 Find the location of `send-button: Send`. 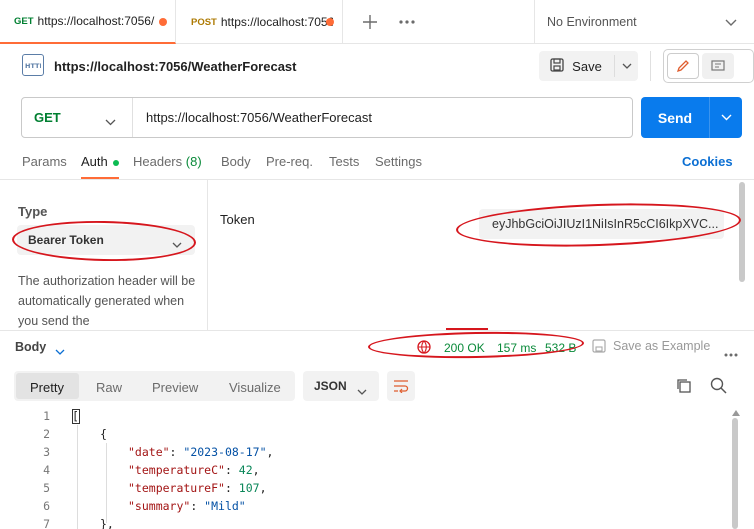

send-button: Send is located at coordinates (675, 118).